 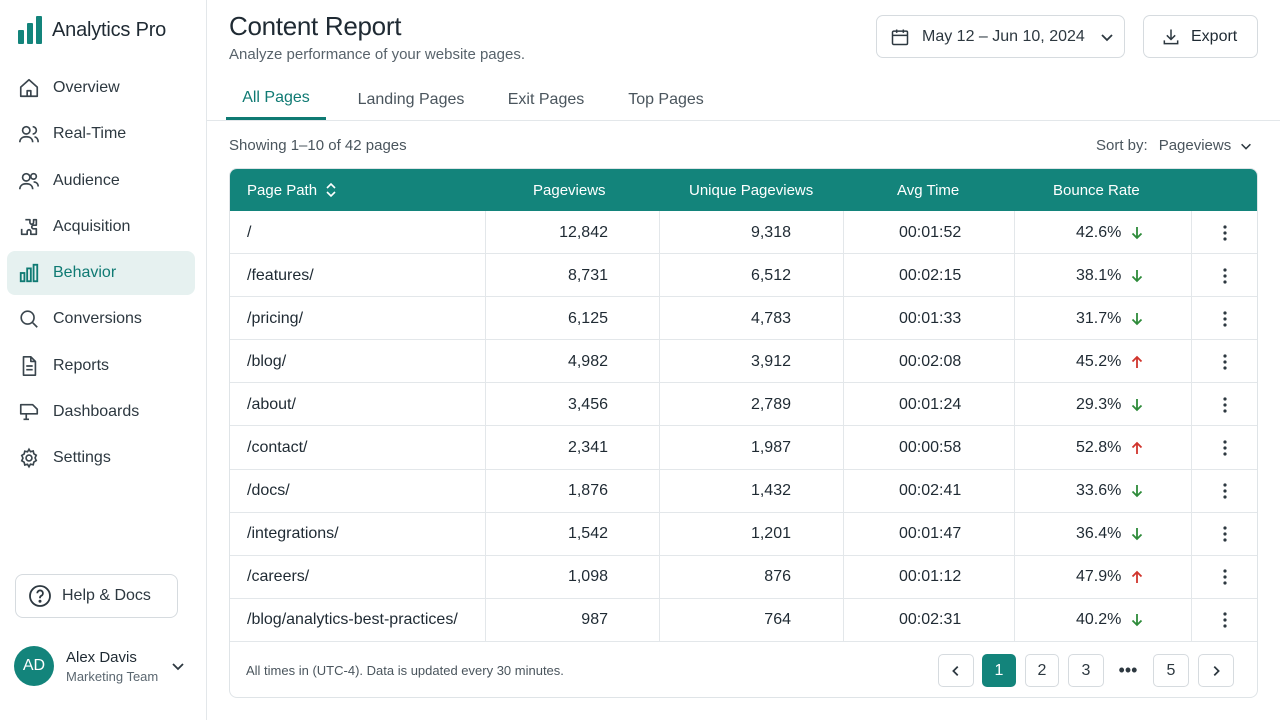 What do you see at coordinates (29, 412) in the screenshot?
I see `dashboard-icon` at bounding box center [29, 412].